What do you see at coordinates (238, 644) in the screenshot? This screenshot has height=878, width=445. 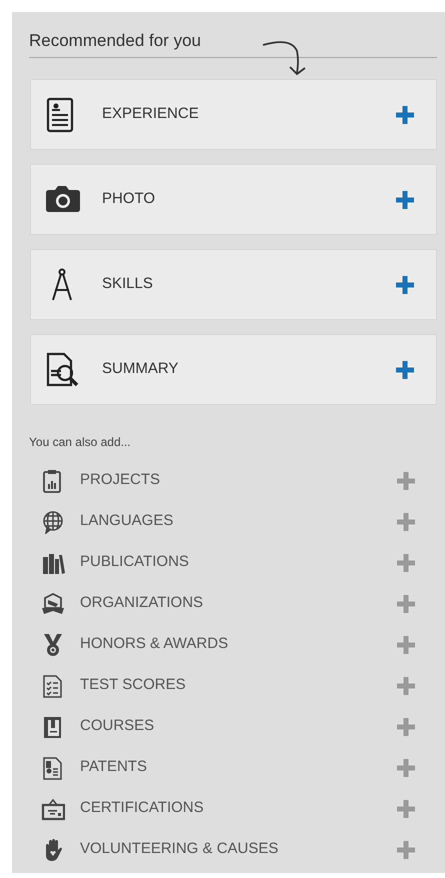 I see `section-link: HONORS & AWARDS` at bounding box center [238, 644].